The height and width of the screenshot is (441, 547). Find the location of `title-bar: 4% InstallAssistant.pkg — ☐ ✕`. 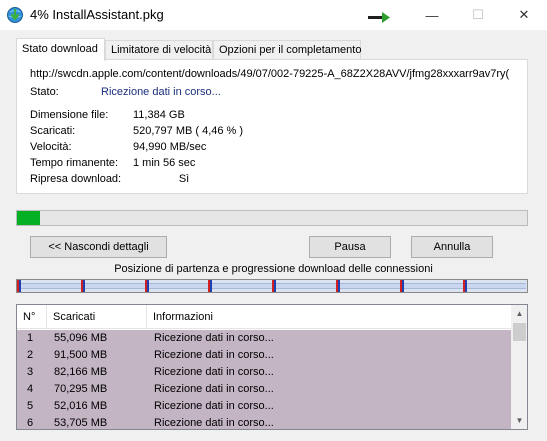

title-bar: 4% InstallAssistant.pkg — ☐ ✕ is located at coordinates (273, 15).